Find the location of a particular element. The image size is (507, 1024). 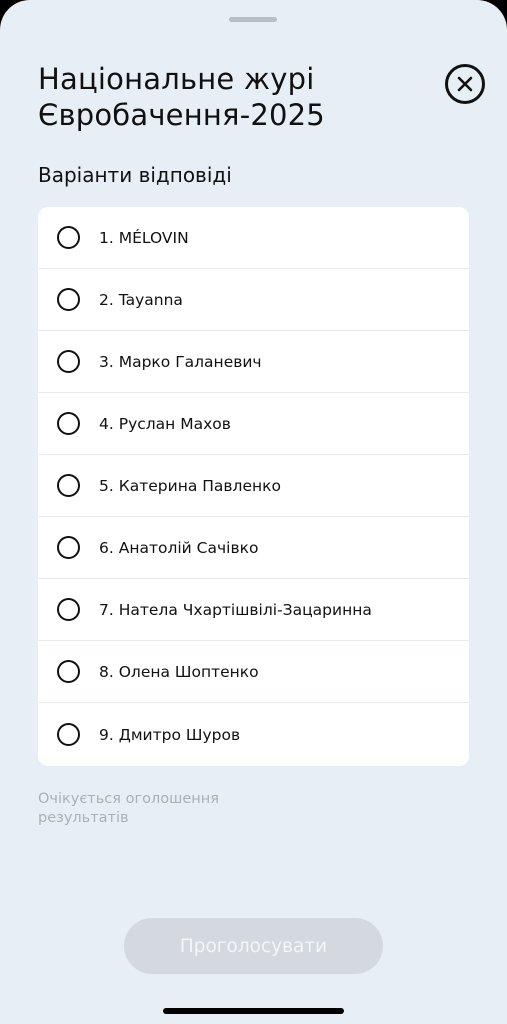

option-label: 5. Катерина Павленко is located at coordinates (190, 485).